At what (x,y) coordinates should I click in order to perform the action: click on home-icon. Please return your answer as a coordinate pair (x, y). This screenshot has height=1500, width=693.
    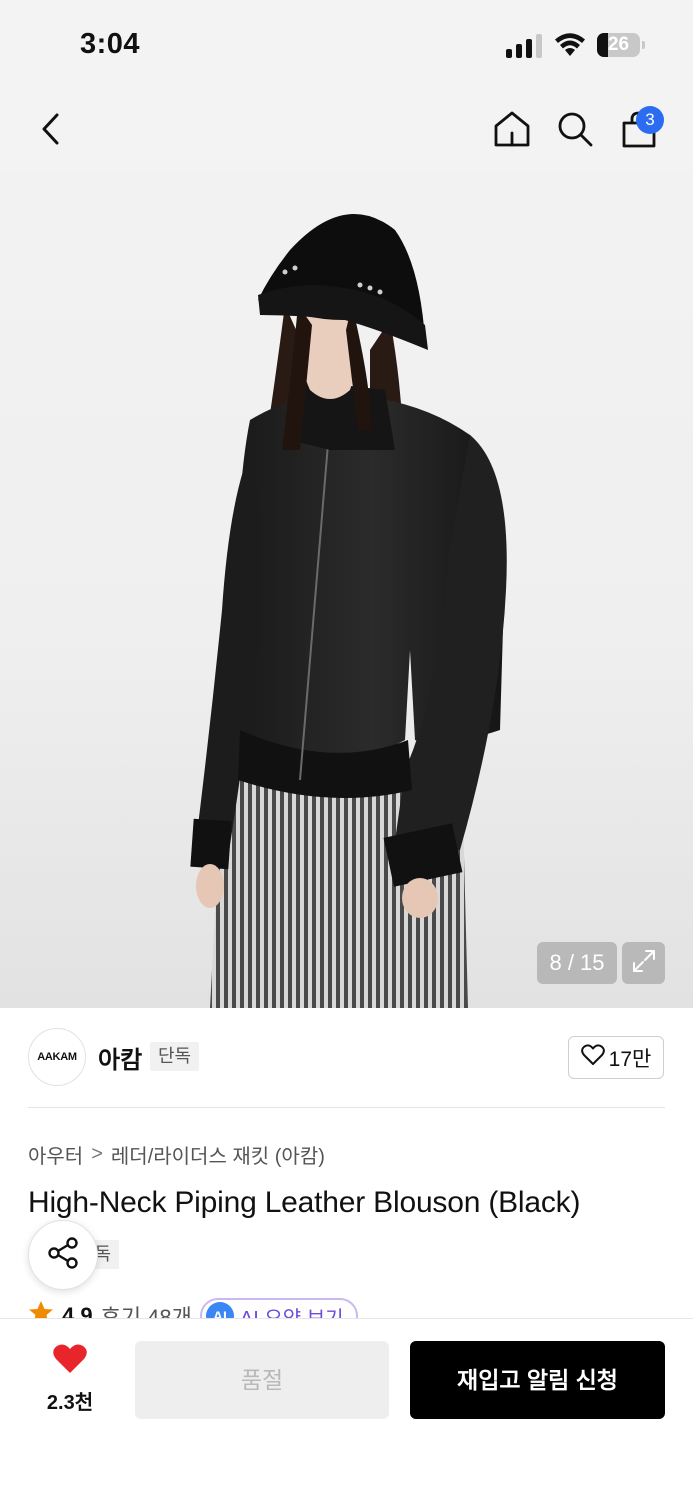
    Looking at the image, I should click on (512, 131).